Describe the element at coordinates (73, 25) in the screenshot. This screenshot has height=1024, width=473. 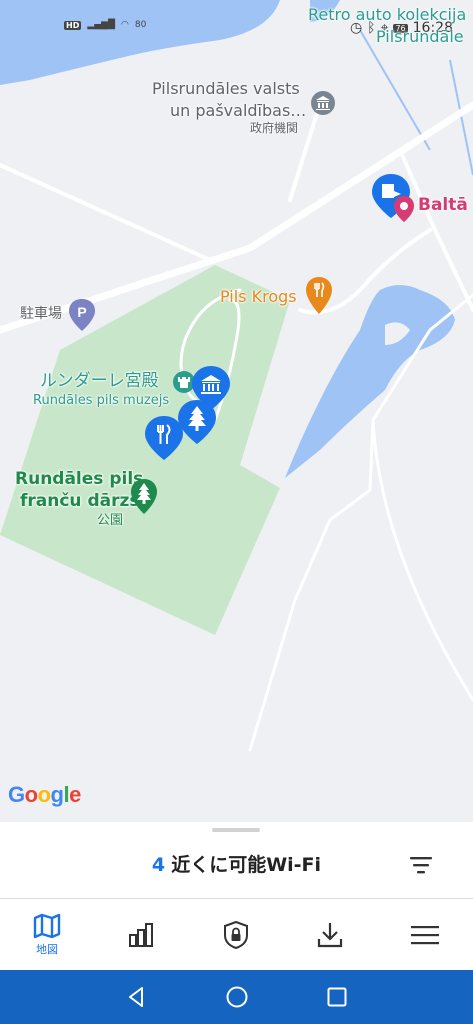
I see `hd-badge: HD` at that location.